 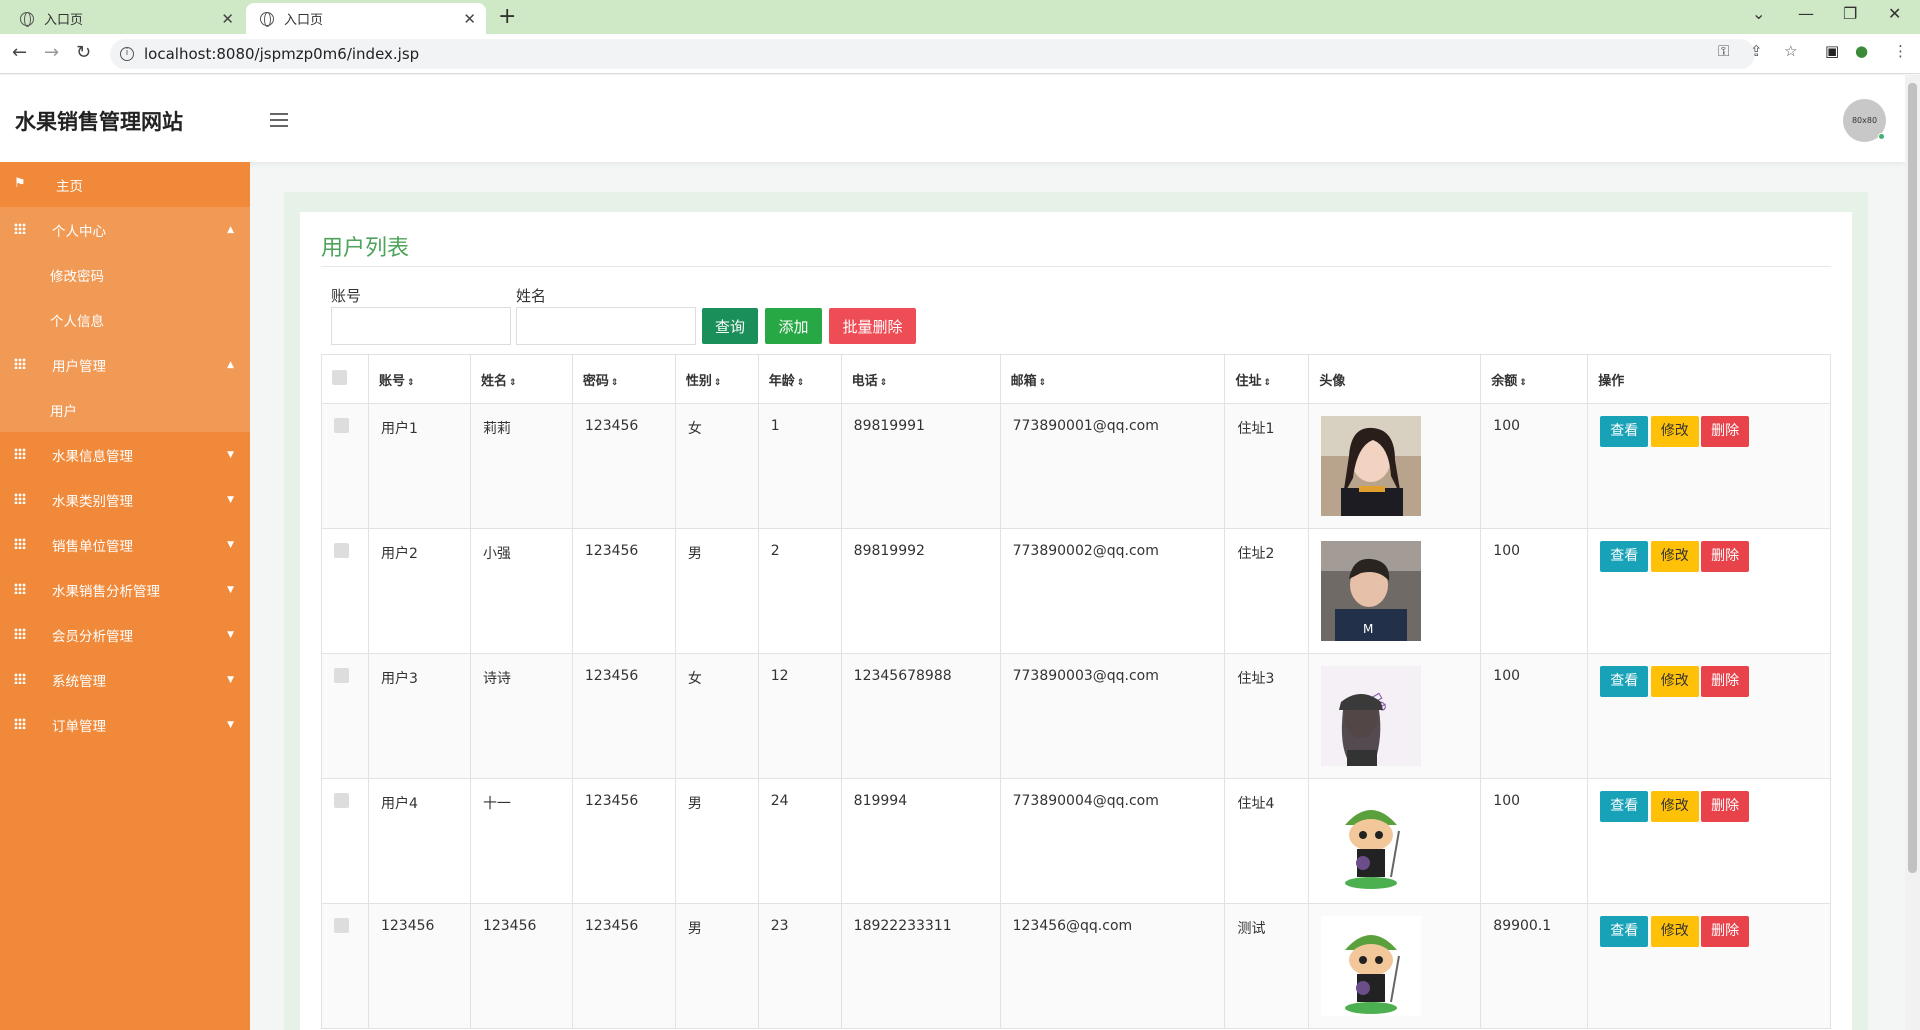 I want to click on cell-phone: 819994, so click(x=920, y=841).